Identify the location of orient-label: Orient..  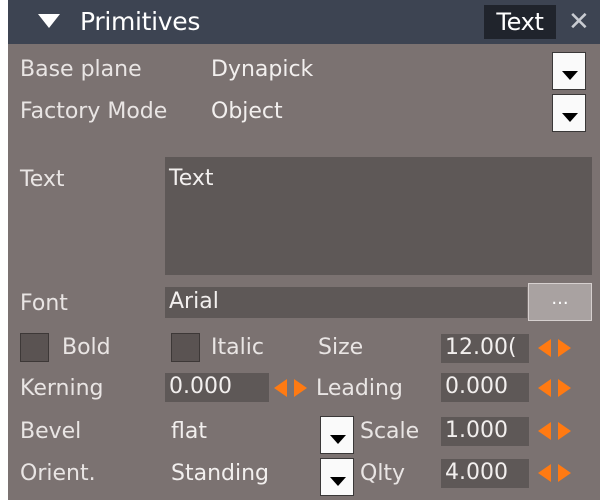
(58, 473).